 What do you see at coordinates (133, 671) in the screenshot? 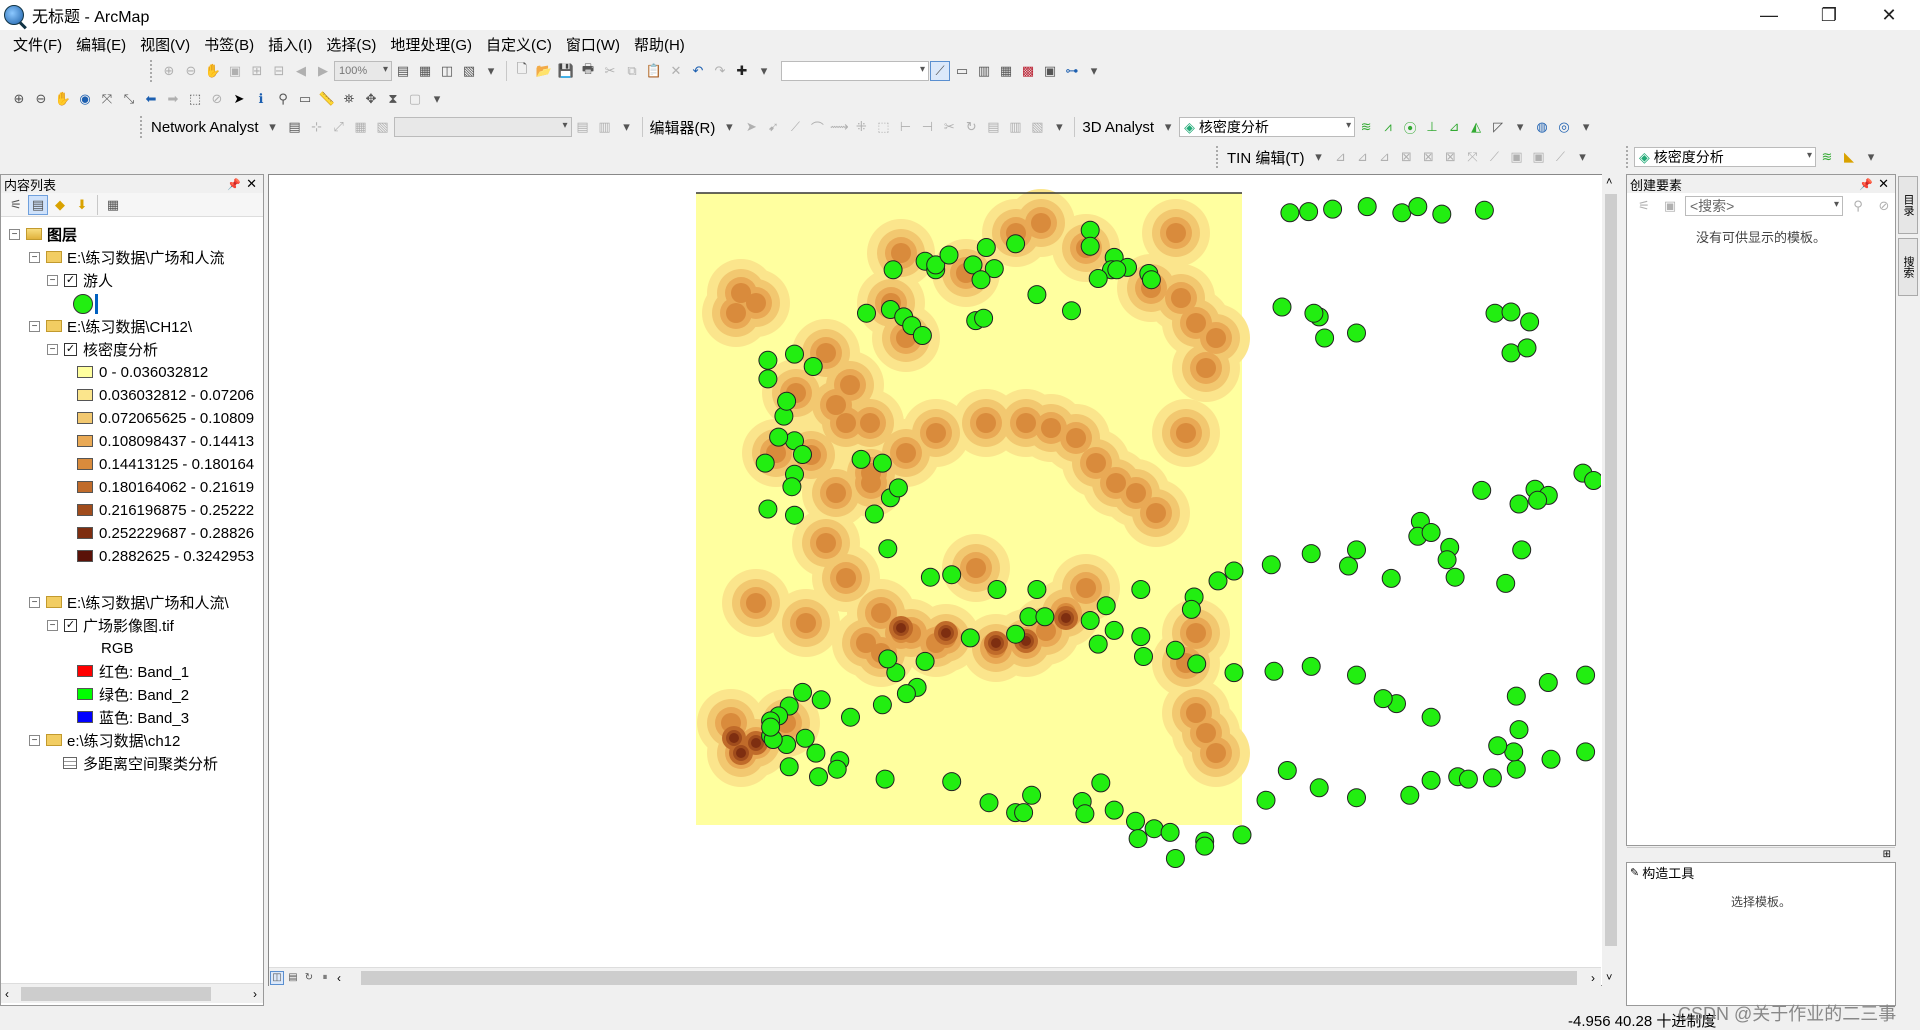
I see `band-red: 红色: Band_1` at bounding box center [133, 671].